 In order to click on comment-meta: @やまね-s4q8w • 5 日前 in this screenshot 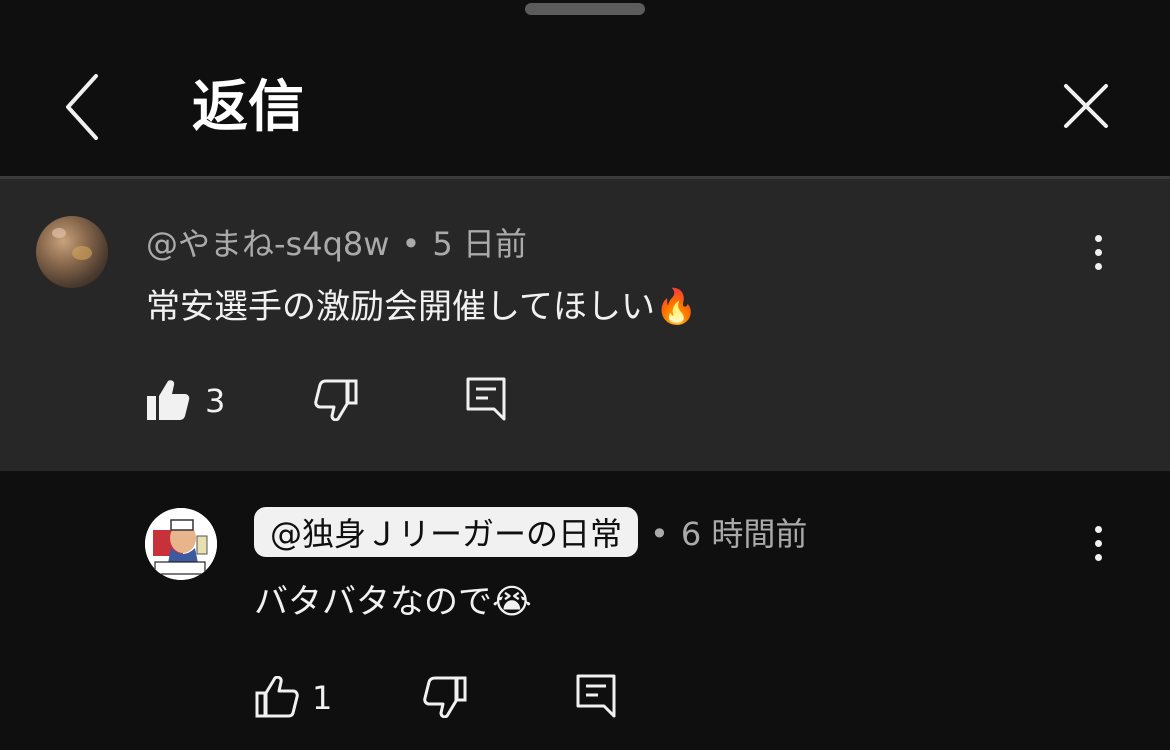, I will do `click(336, 242)`.